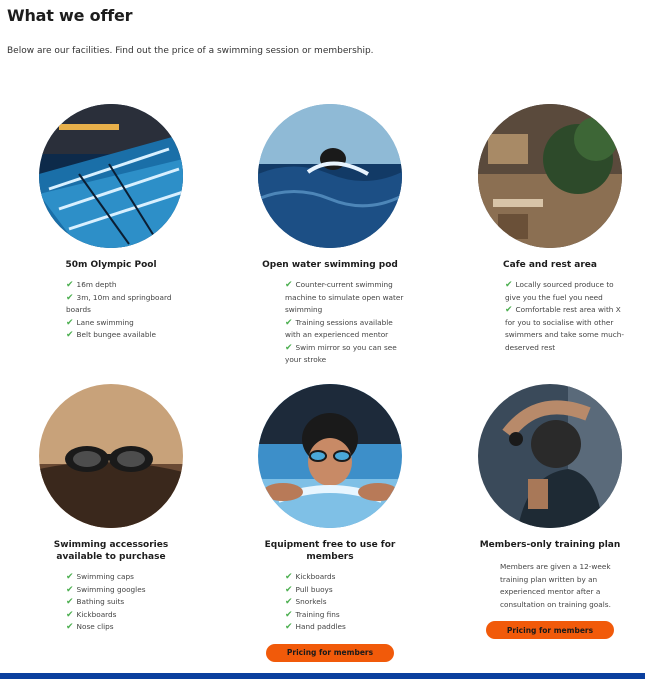  What do you see at coordinates (91, 285) in the screenshot?
I see `list-item: ✔ 16m depth` at bounding box center [91, 285].